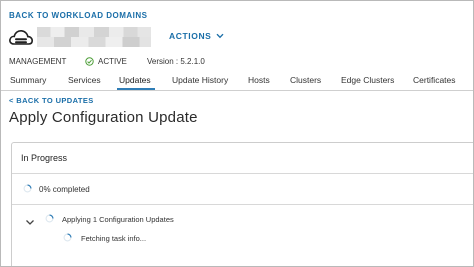 The image size is (474, 267). Describe the element at coordinates (367, 80) in the screenshot. I see `tab-edge-clusters: Edge Clusters` at that location.